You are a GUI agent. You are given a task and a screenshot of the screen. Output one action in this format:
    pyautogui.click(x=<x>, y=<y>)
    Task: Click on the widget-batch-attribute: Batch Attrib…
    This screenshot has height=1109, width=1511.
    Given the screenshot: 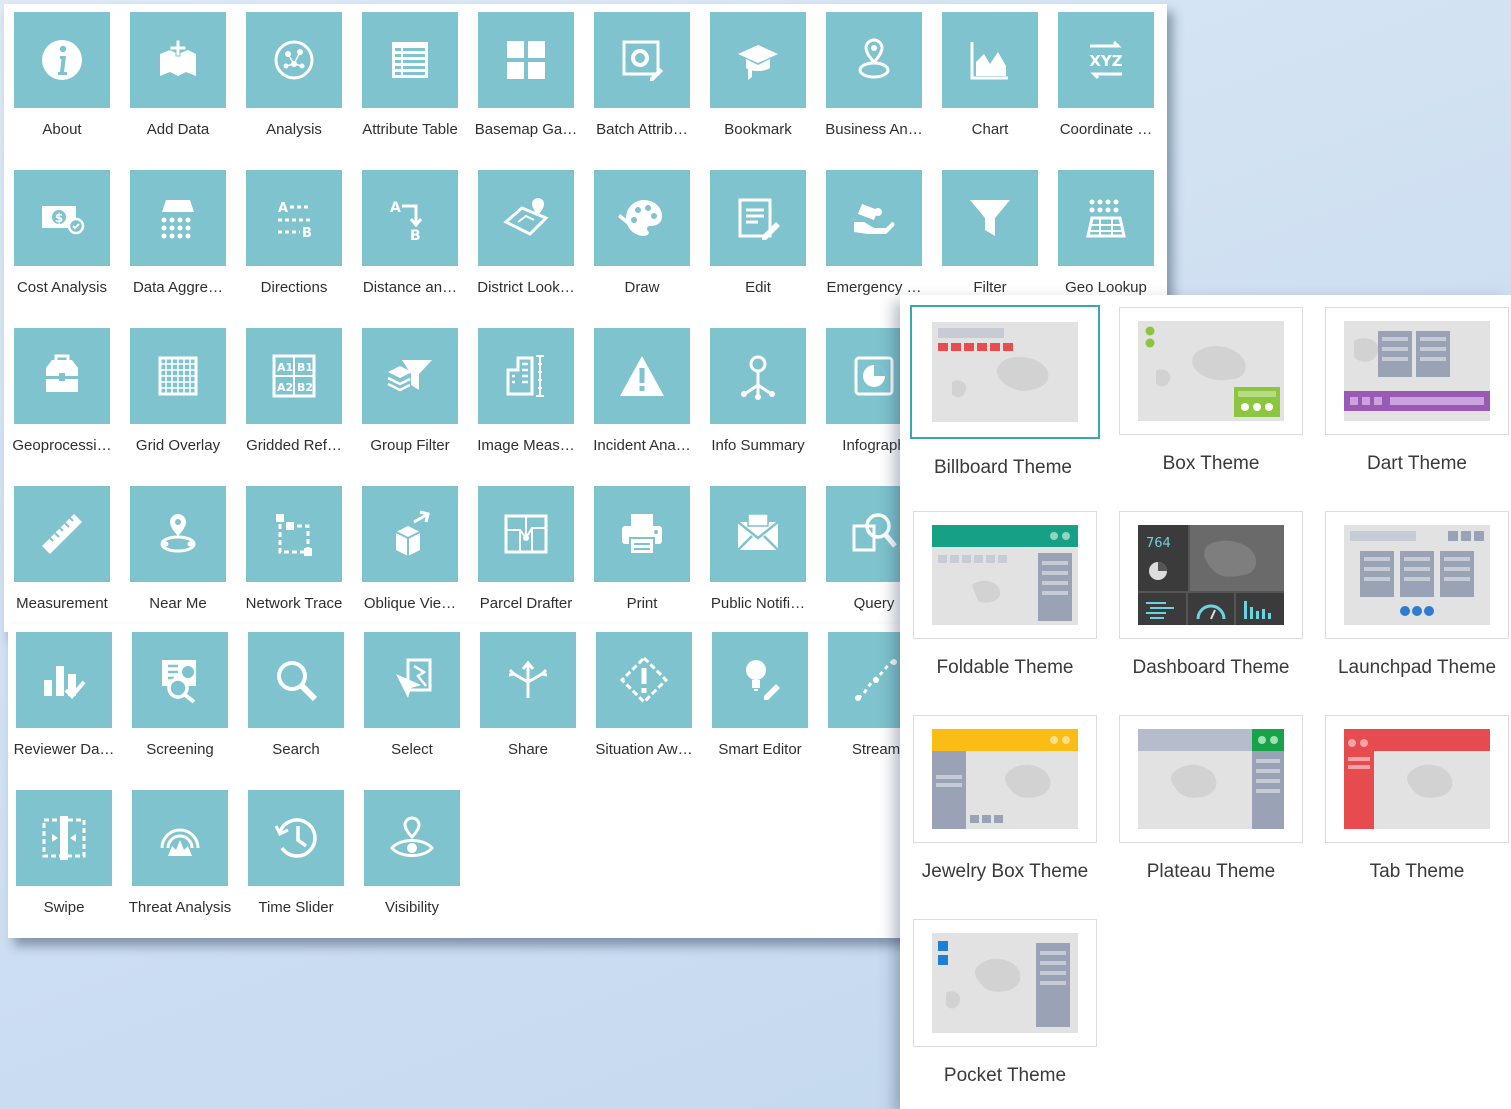 What is the action you would take?
    pyautogui.click(x=642, y=75)
    